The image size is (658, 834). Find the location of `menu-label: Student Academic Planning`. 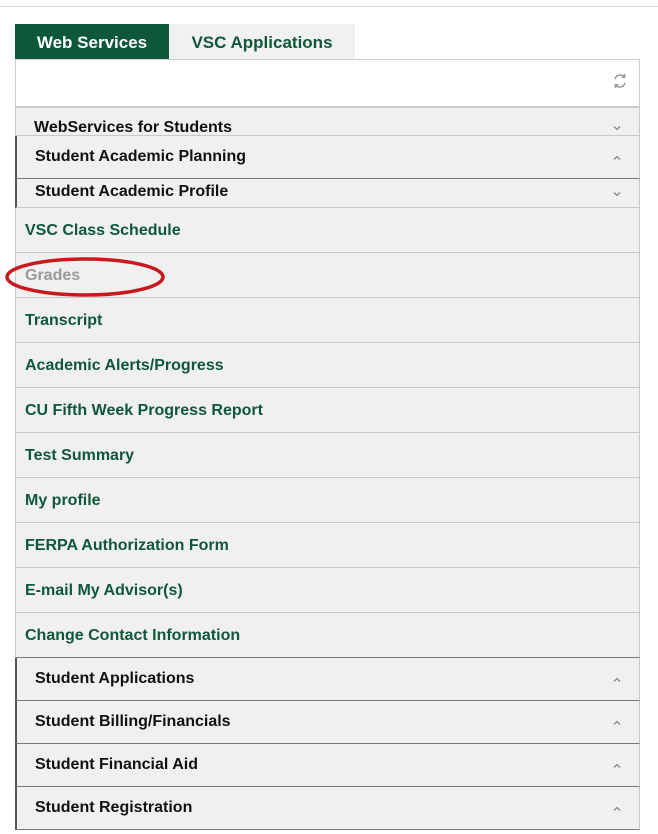

menu-label: Student Academic Planning is located at coordinates (140, 156).